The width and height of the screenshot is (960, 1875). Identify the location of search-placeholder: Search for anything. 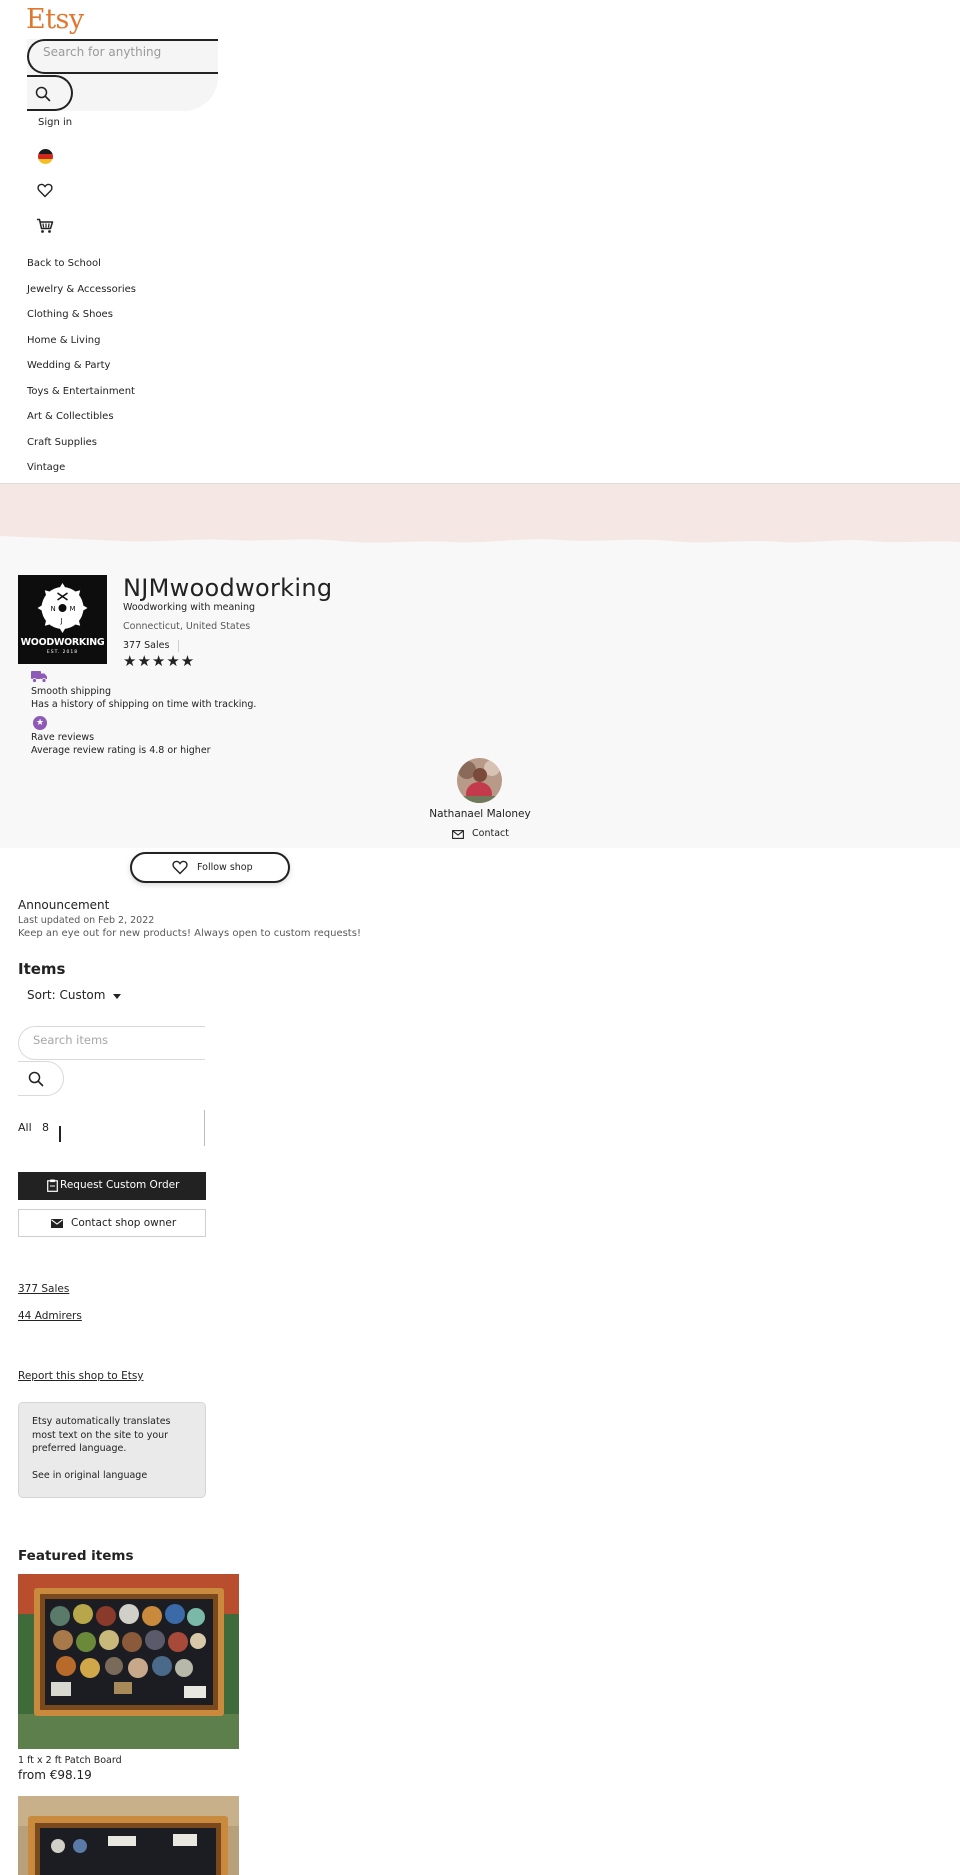
(102, 52).